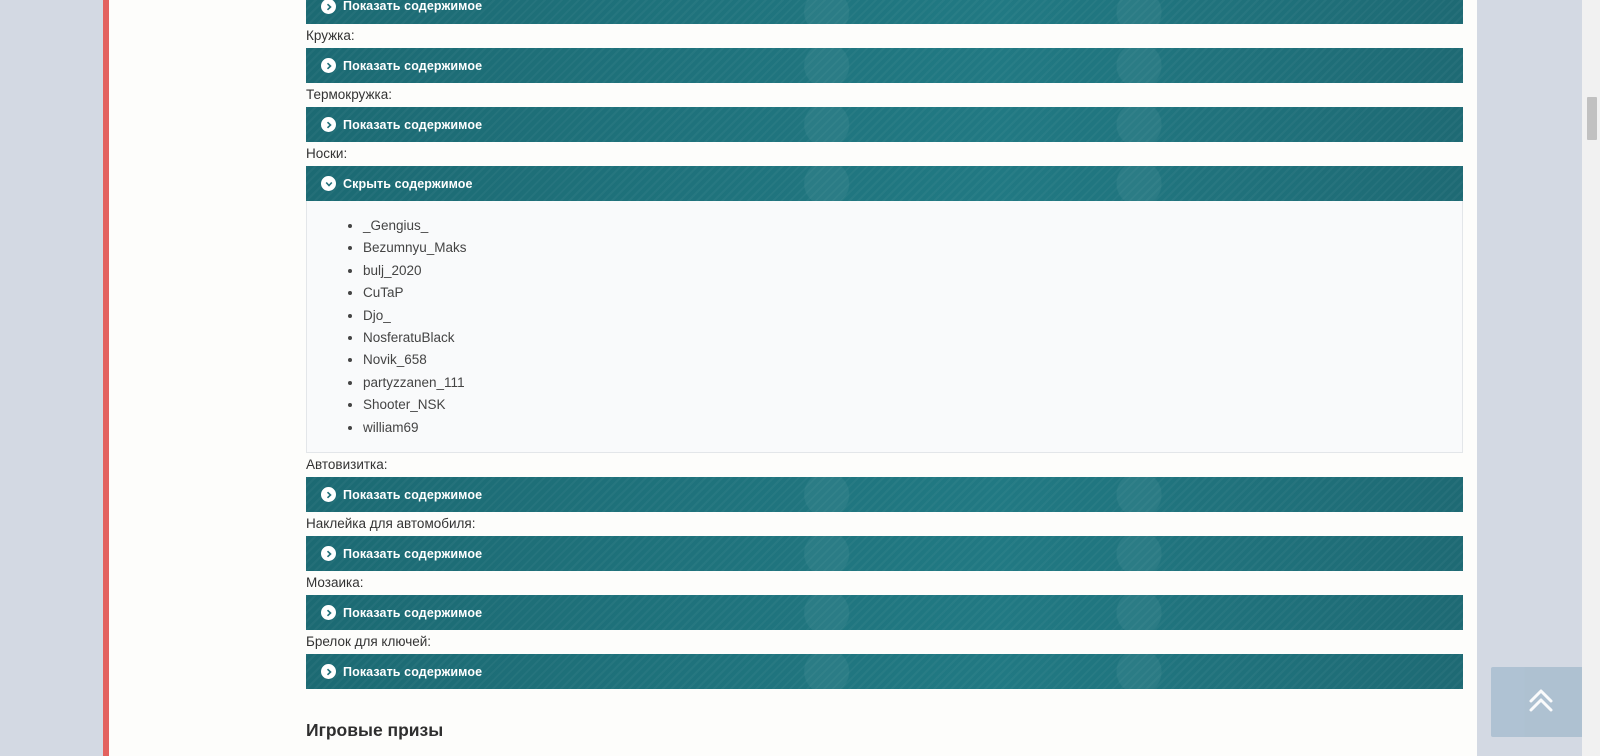 Image resolution: width=1600 pixels, height=756 pixels. I want to click on list-item: NosferatuBlack, so click(912, 338).